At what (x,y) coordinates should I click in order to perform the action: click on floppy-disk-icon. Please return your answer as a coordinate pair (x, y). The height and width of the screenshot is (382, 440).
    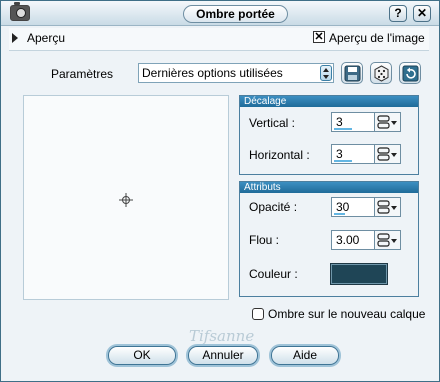
    Looking at the image, I should click on (352, 73).